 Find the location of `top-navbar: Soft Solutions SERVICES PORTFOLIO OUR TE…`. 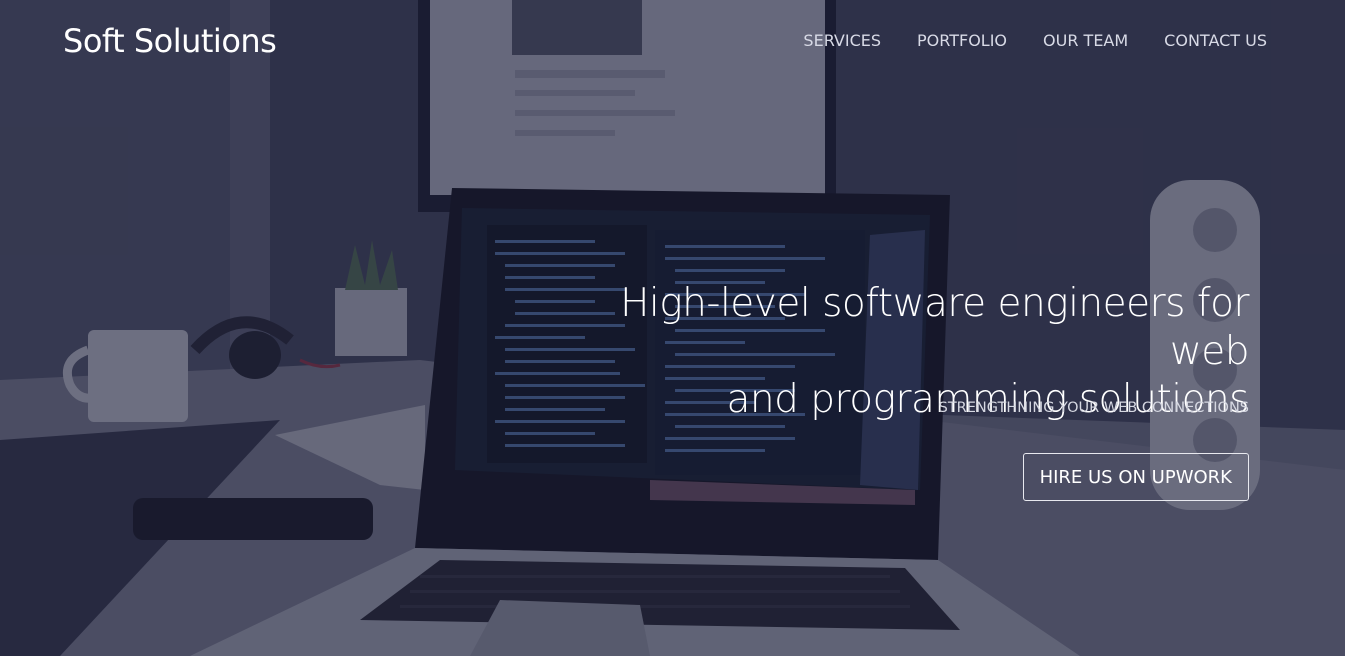

top-navbar: Soft Solutions SERVICES PORTFOLIO OUR TE… is located at coordinates (672, 41).